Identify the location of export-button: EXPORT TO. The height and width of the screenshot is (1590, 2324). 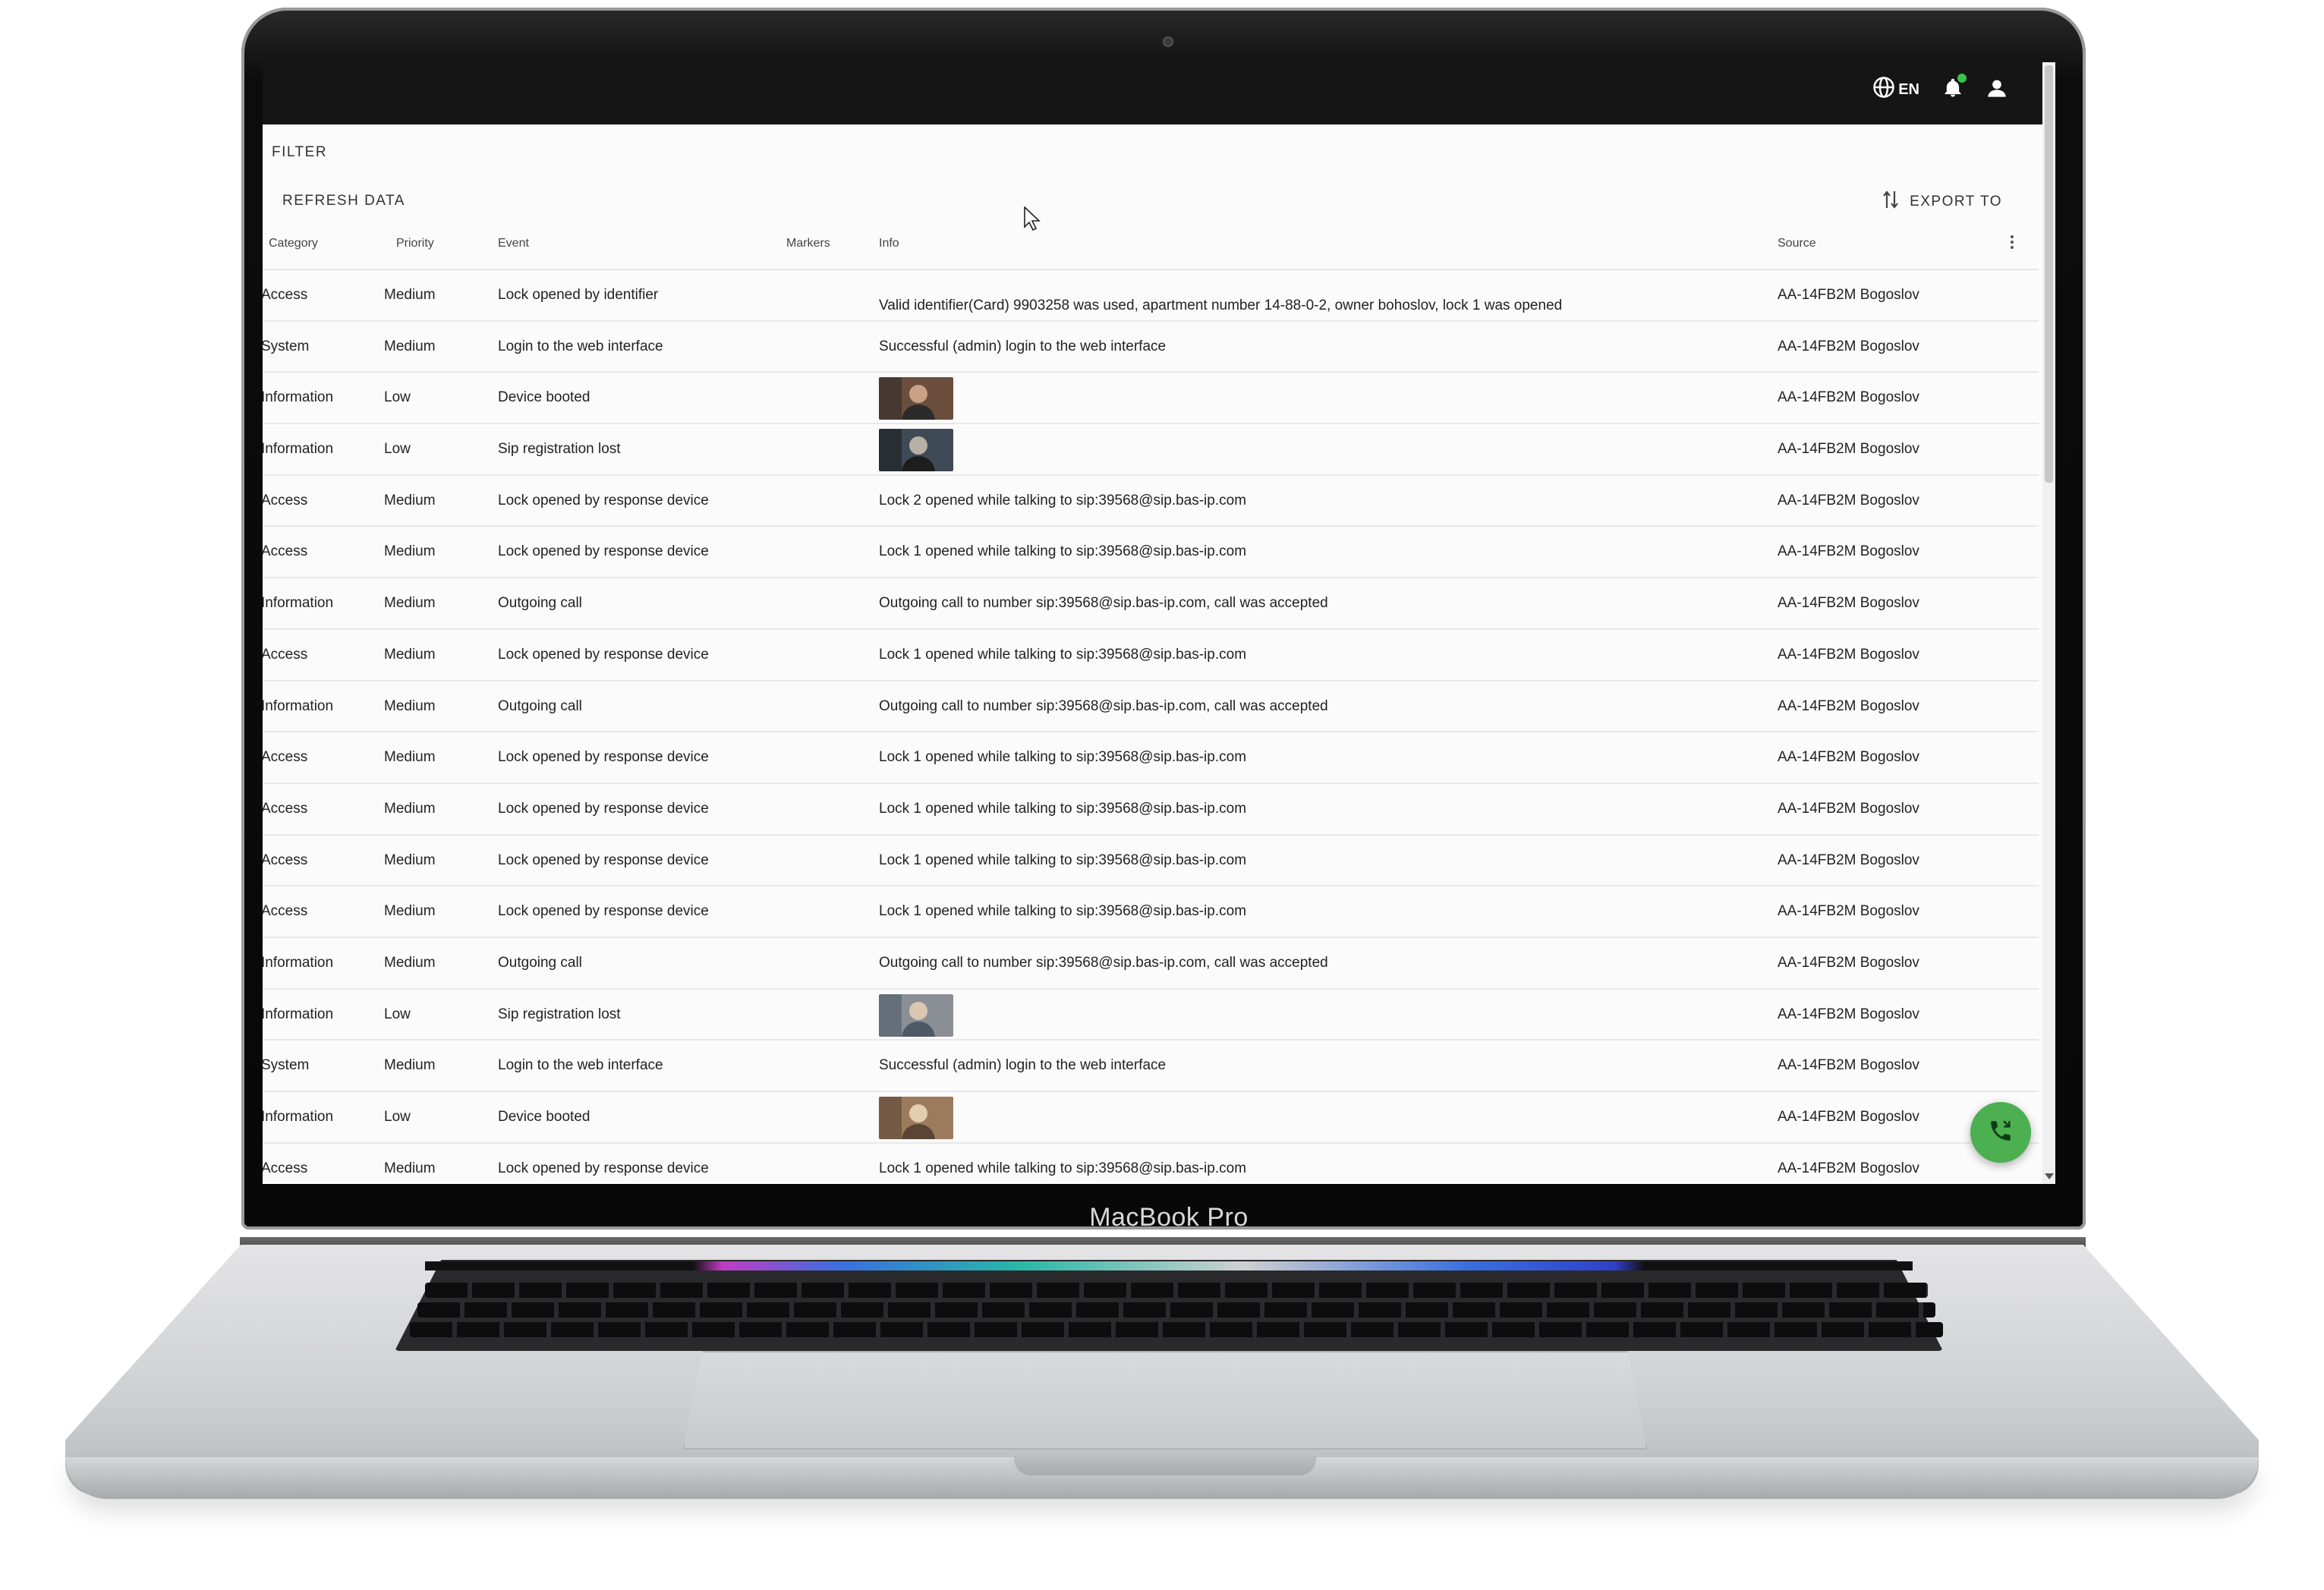
(1942, 202).